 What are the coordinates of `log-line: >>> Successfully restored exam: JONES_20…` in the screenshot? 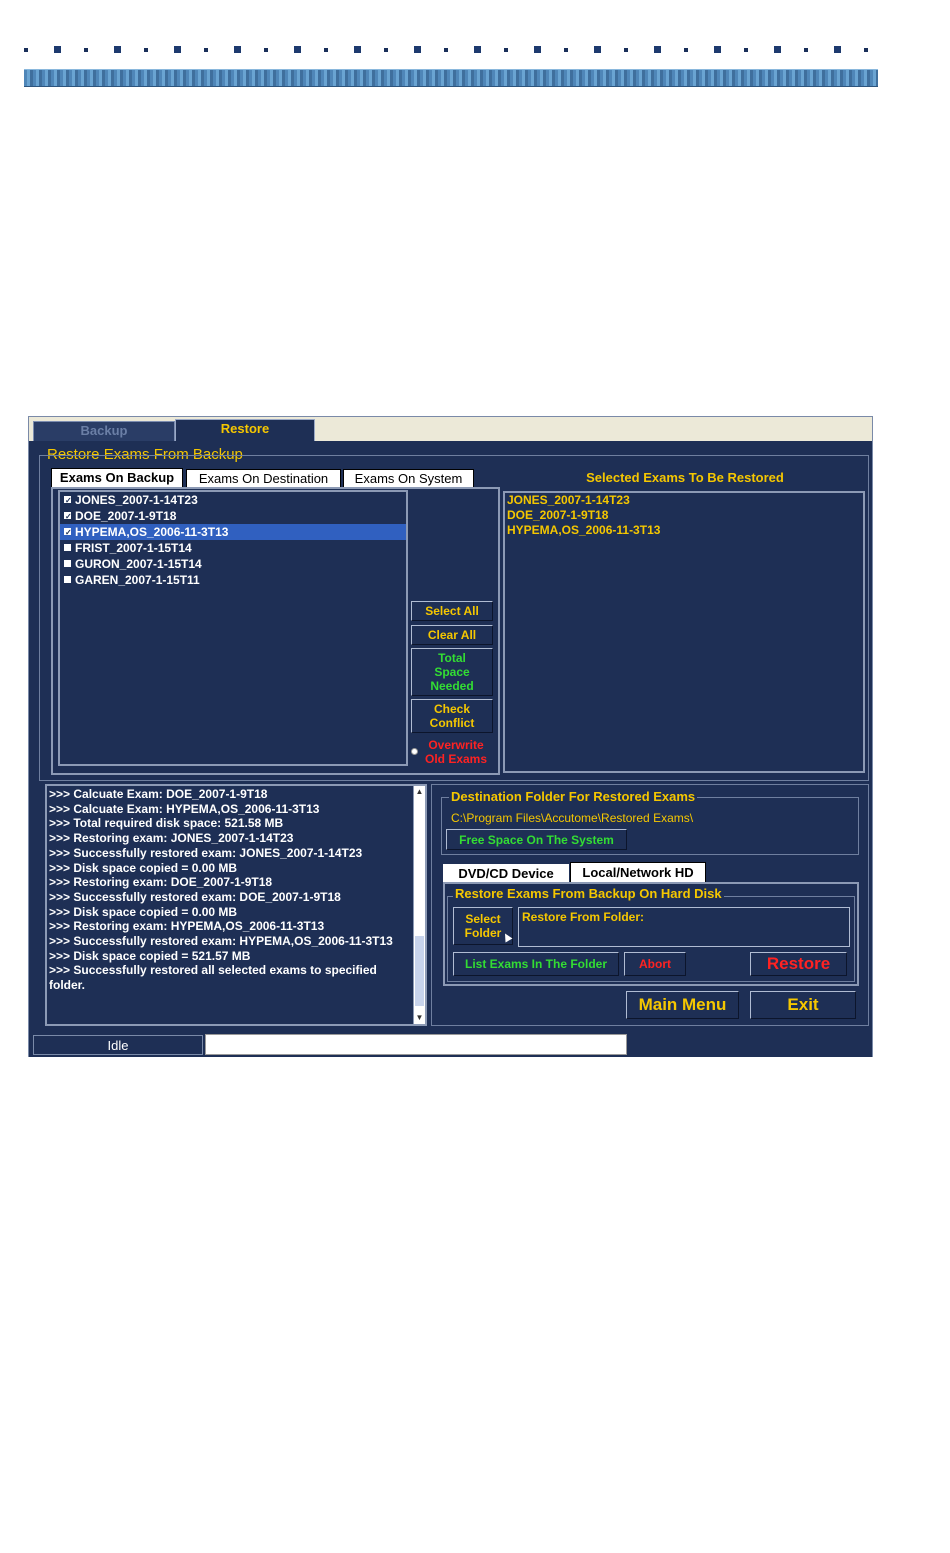 It's located at (206, 852).